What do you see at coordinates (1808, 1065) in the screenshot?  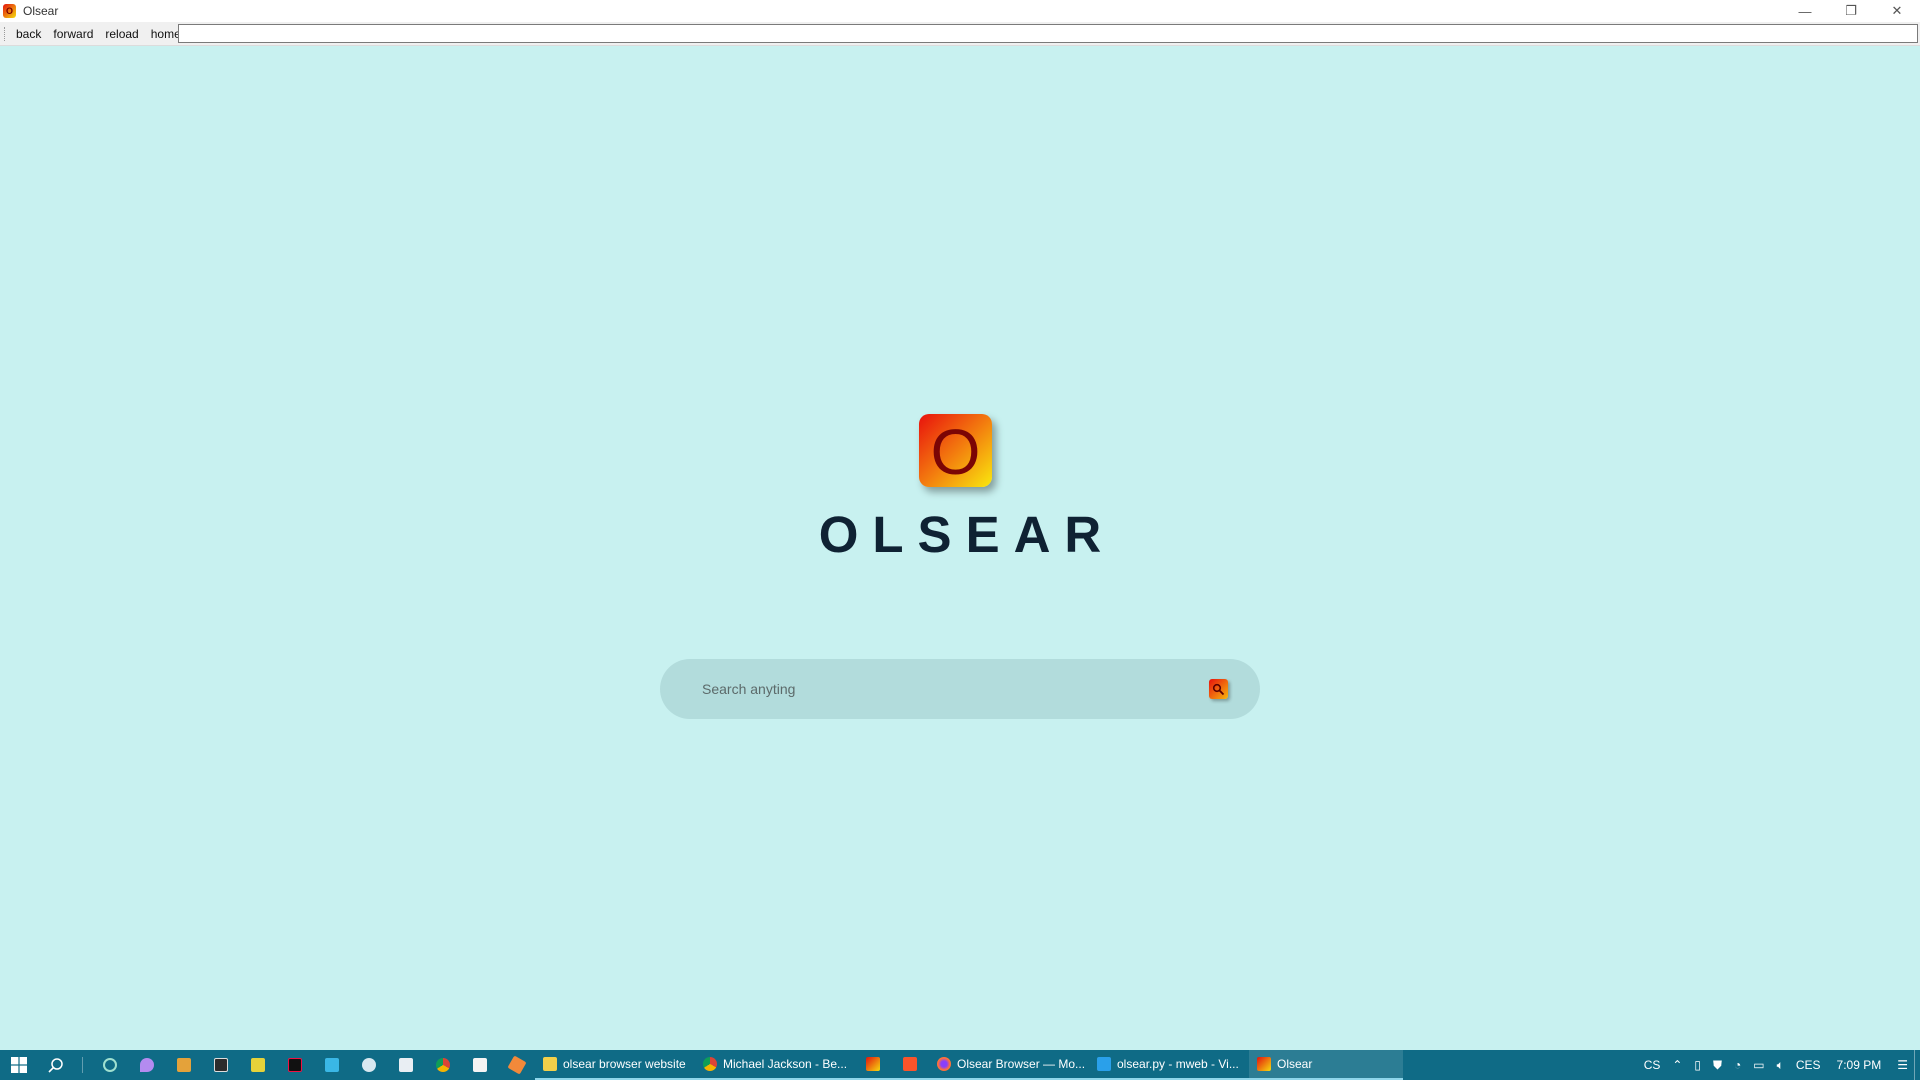 I see `language-indicator: CES` at bounding box center [1808, 1065].